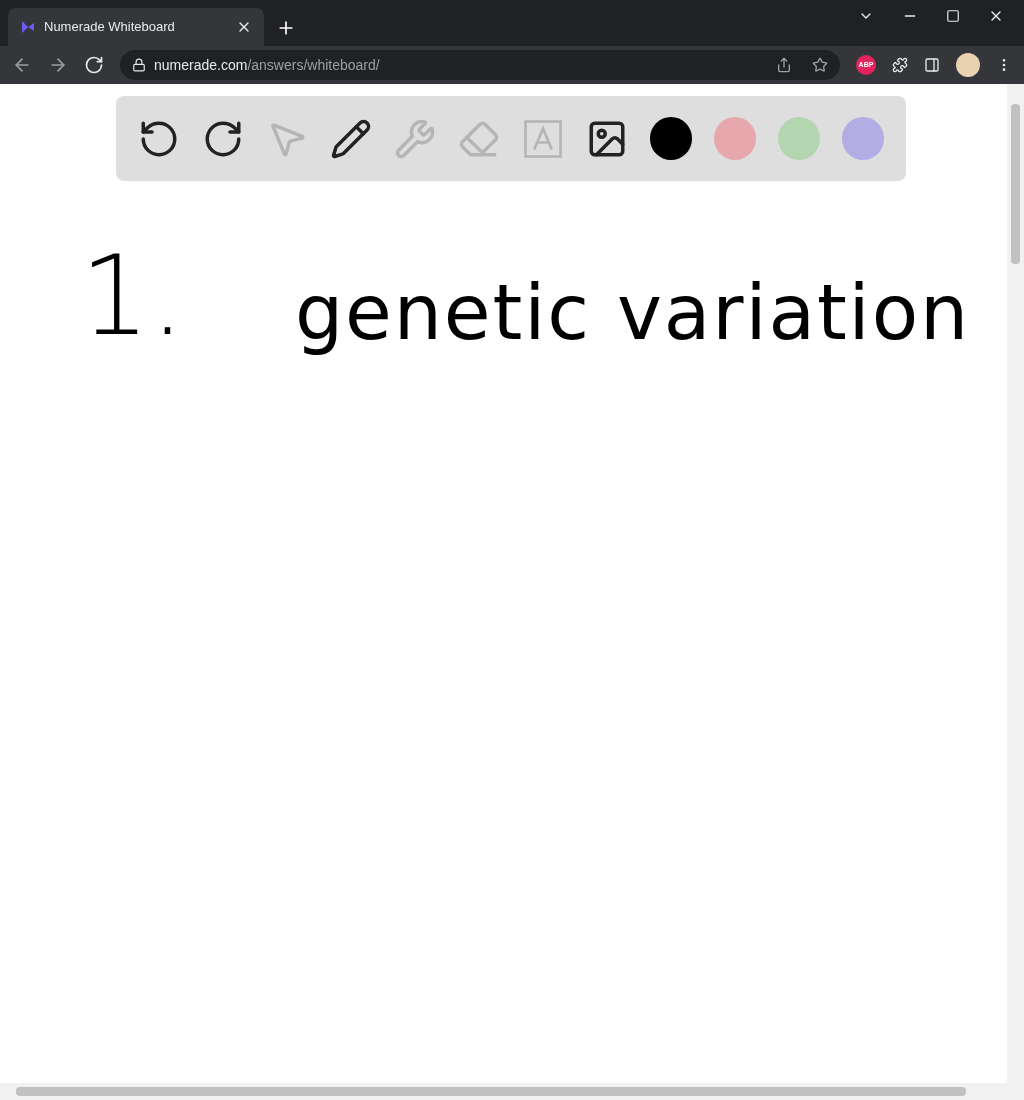 This screenshot has height=1100, width=1024. I want to click on maximize-icon, so click(953, 16).